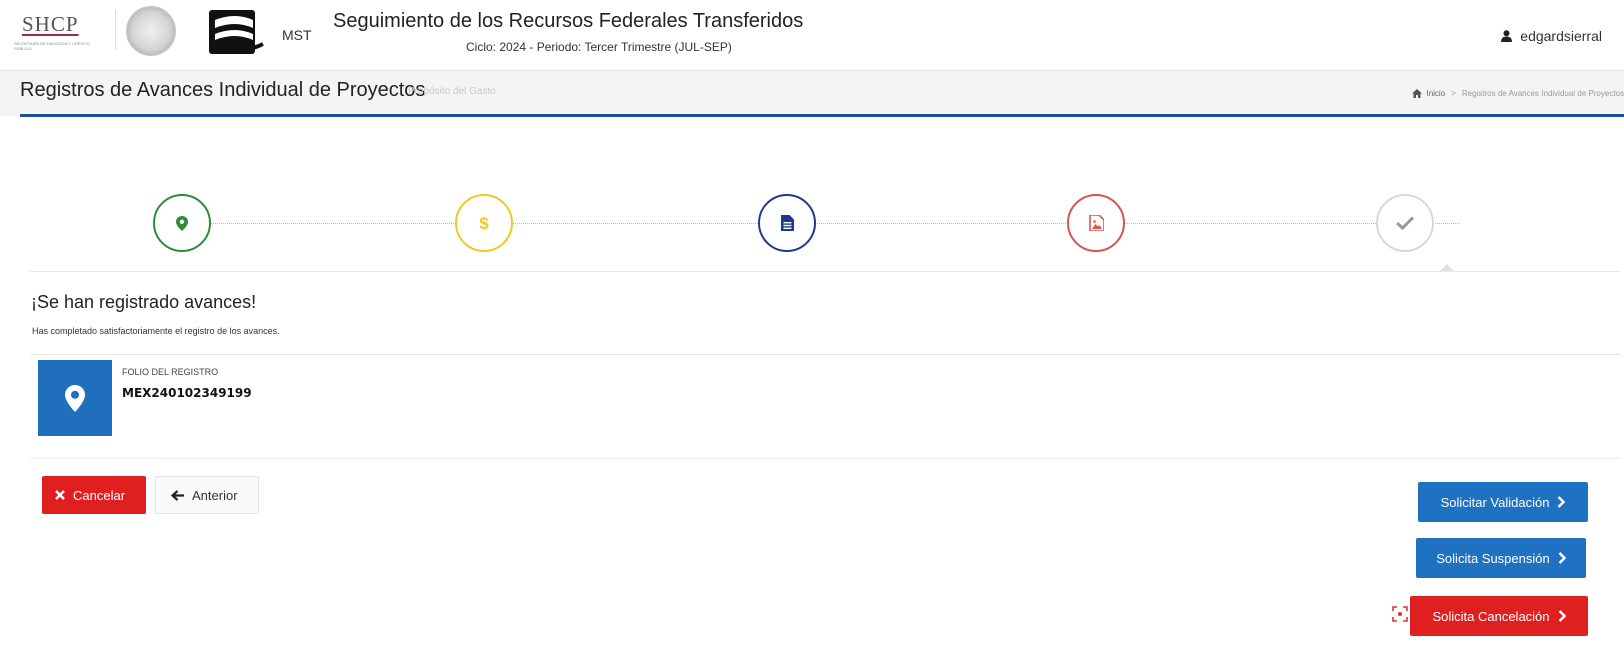  Describe the element at coordinates (115, 30) in the screenshot. I see `logo-divider` at that location.